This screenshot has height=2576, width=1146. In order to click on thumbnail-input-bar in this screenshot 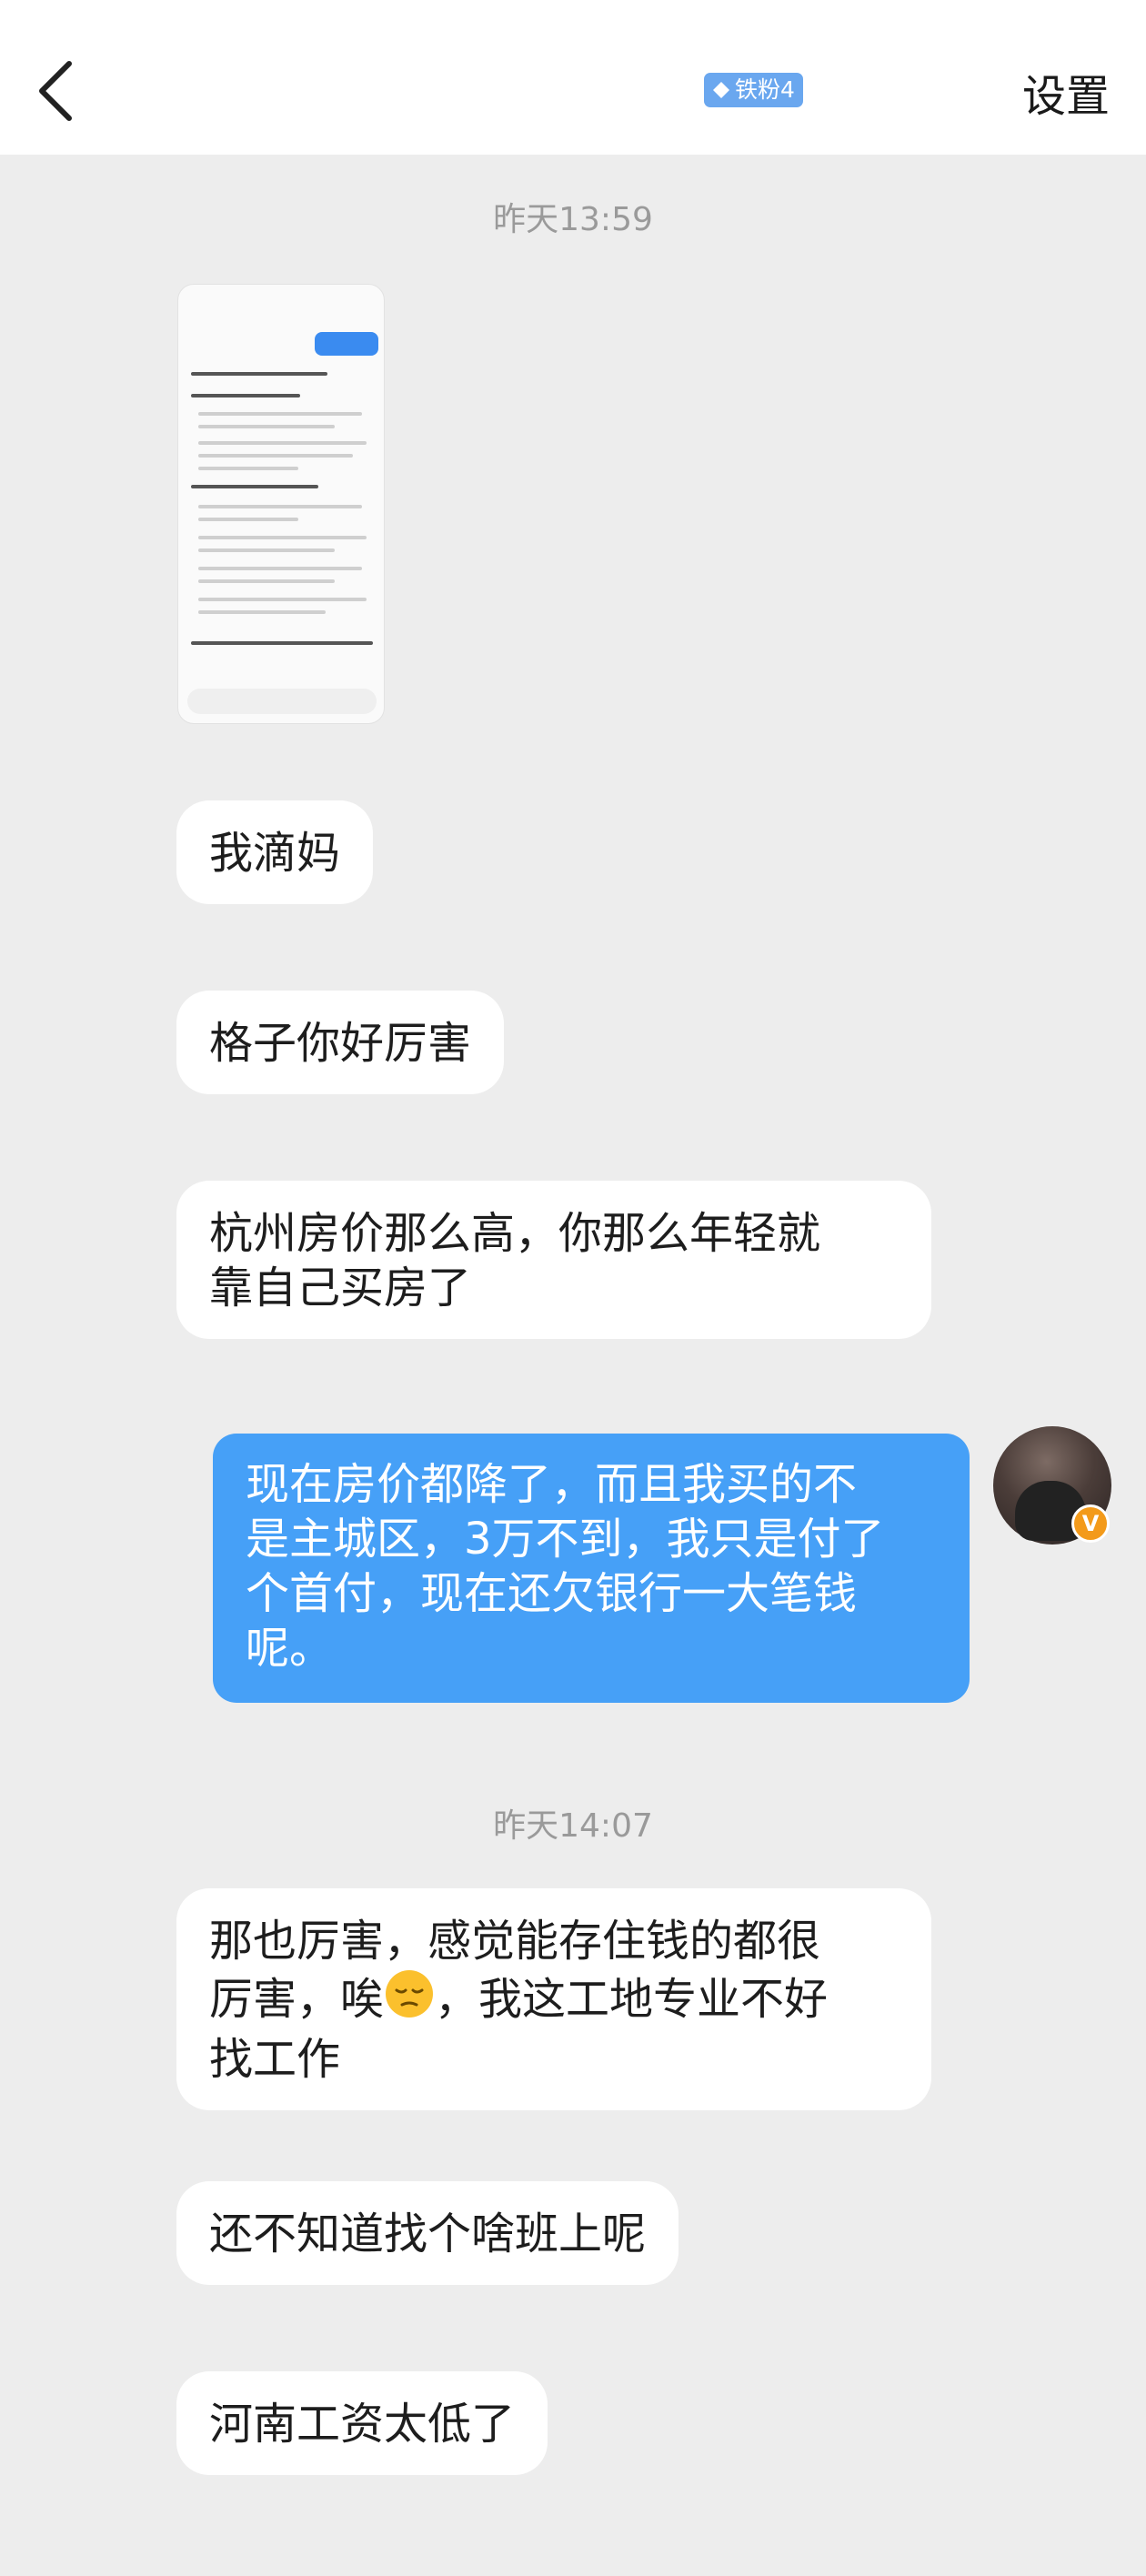, I will do `click(282, 701)`.